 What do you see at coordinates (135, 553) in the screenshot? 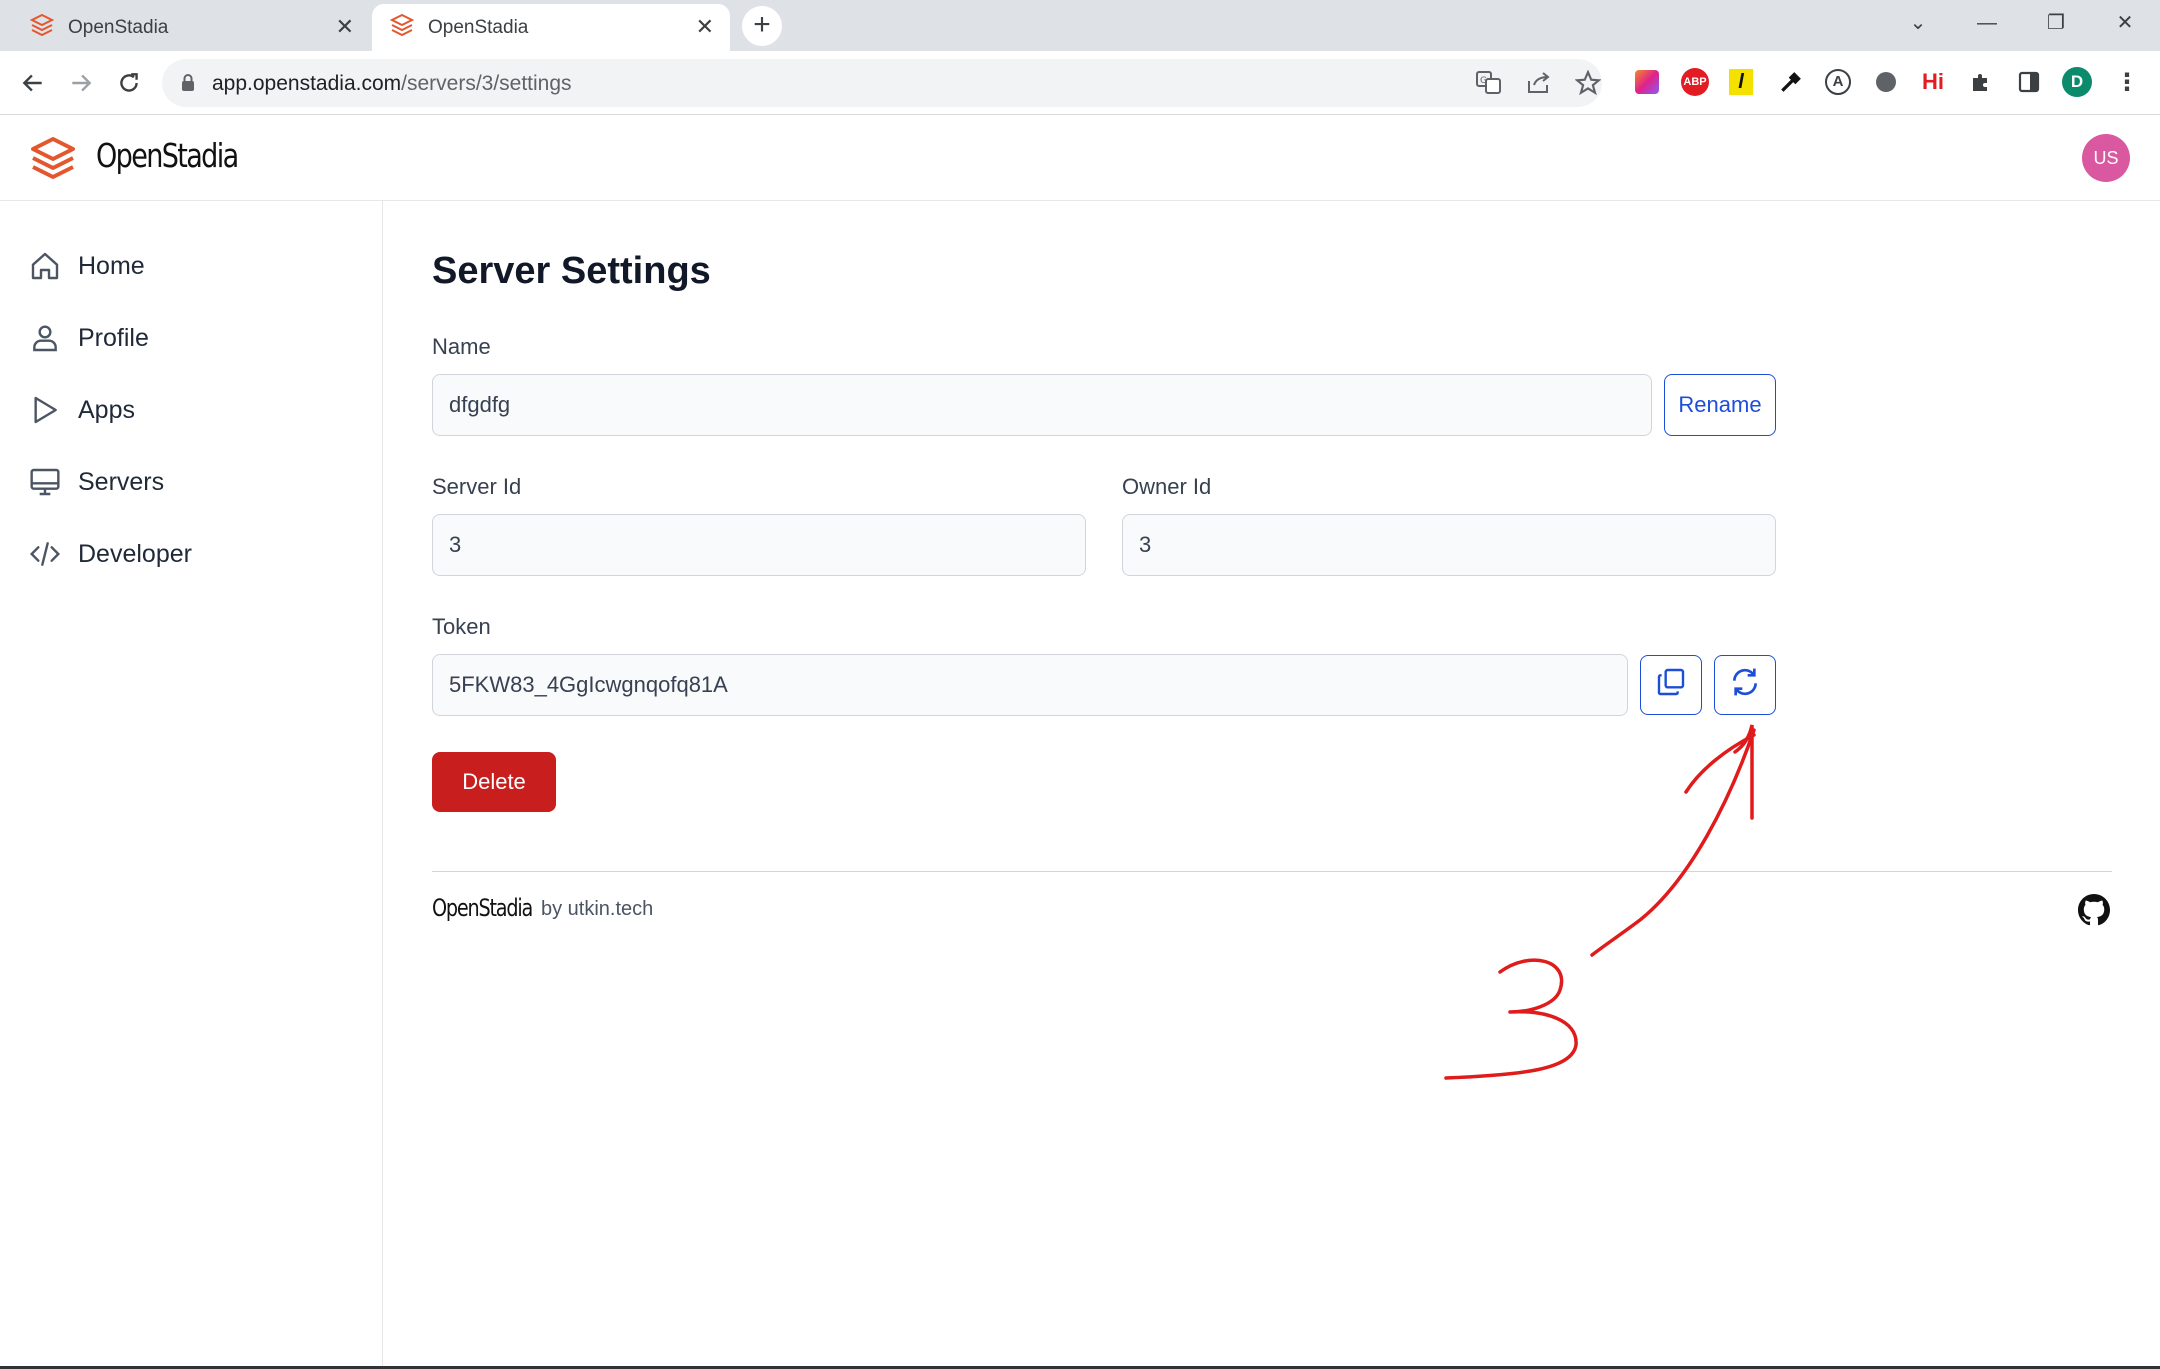
I see `sidebar-item-label: Developer` at bounding box center [135, 553].